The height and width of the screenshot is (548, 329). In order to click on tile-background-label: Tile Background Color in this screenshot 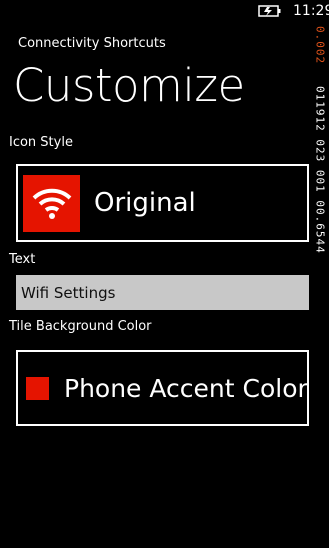, I will do `click(80, 326)`.